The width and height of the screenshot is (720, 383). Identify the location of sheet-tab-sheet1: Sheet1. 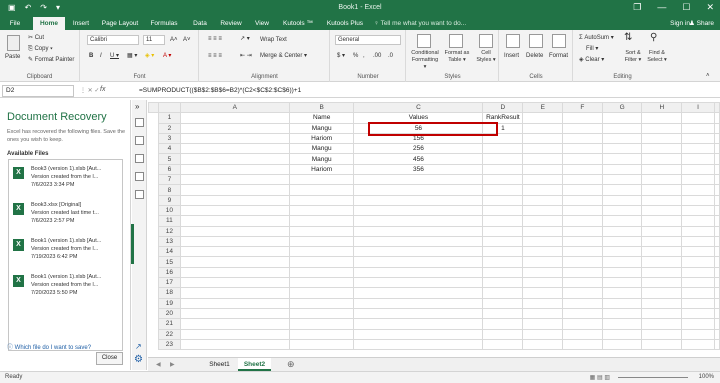
(219, 364).